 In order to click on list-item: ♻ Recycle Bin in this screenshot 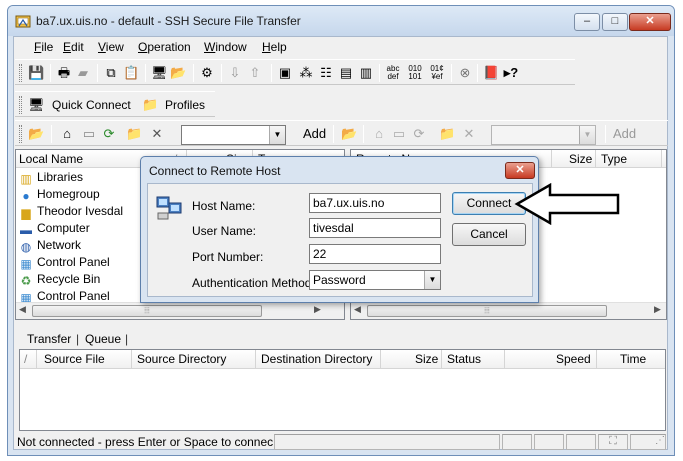, I will do `click(59, 280)`.